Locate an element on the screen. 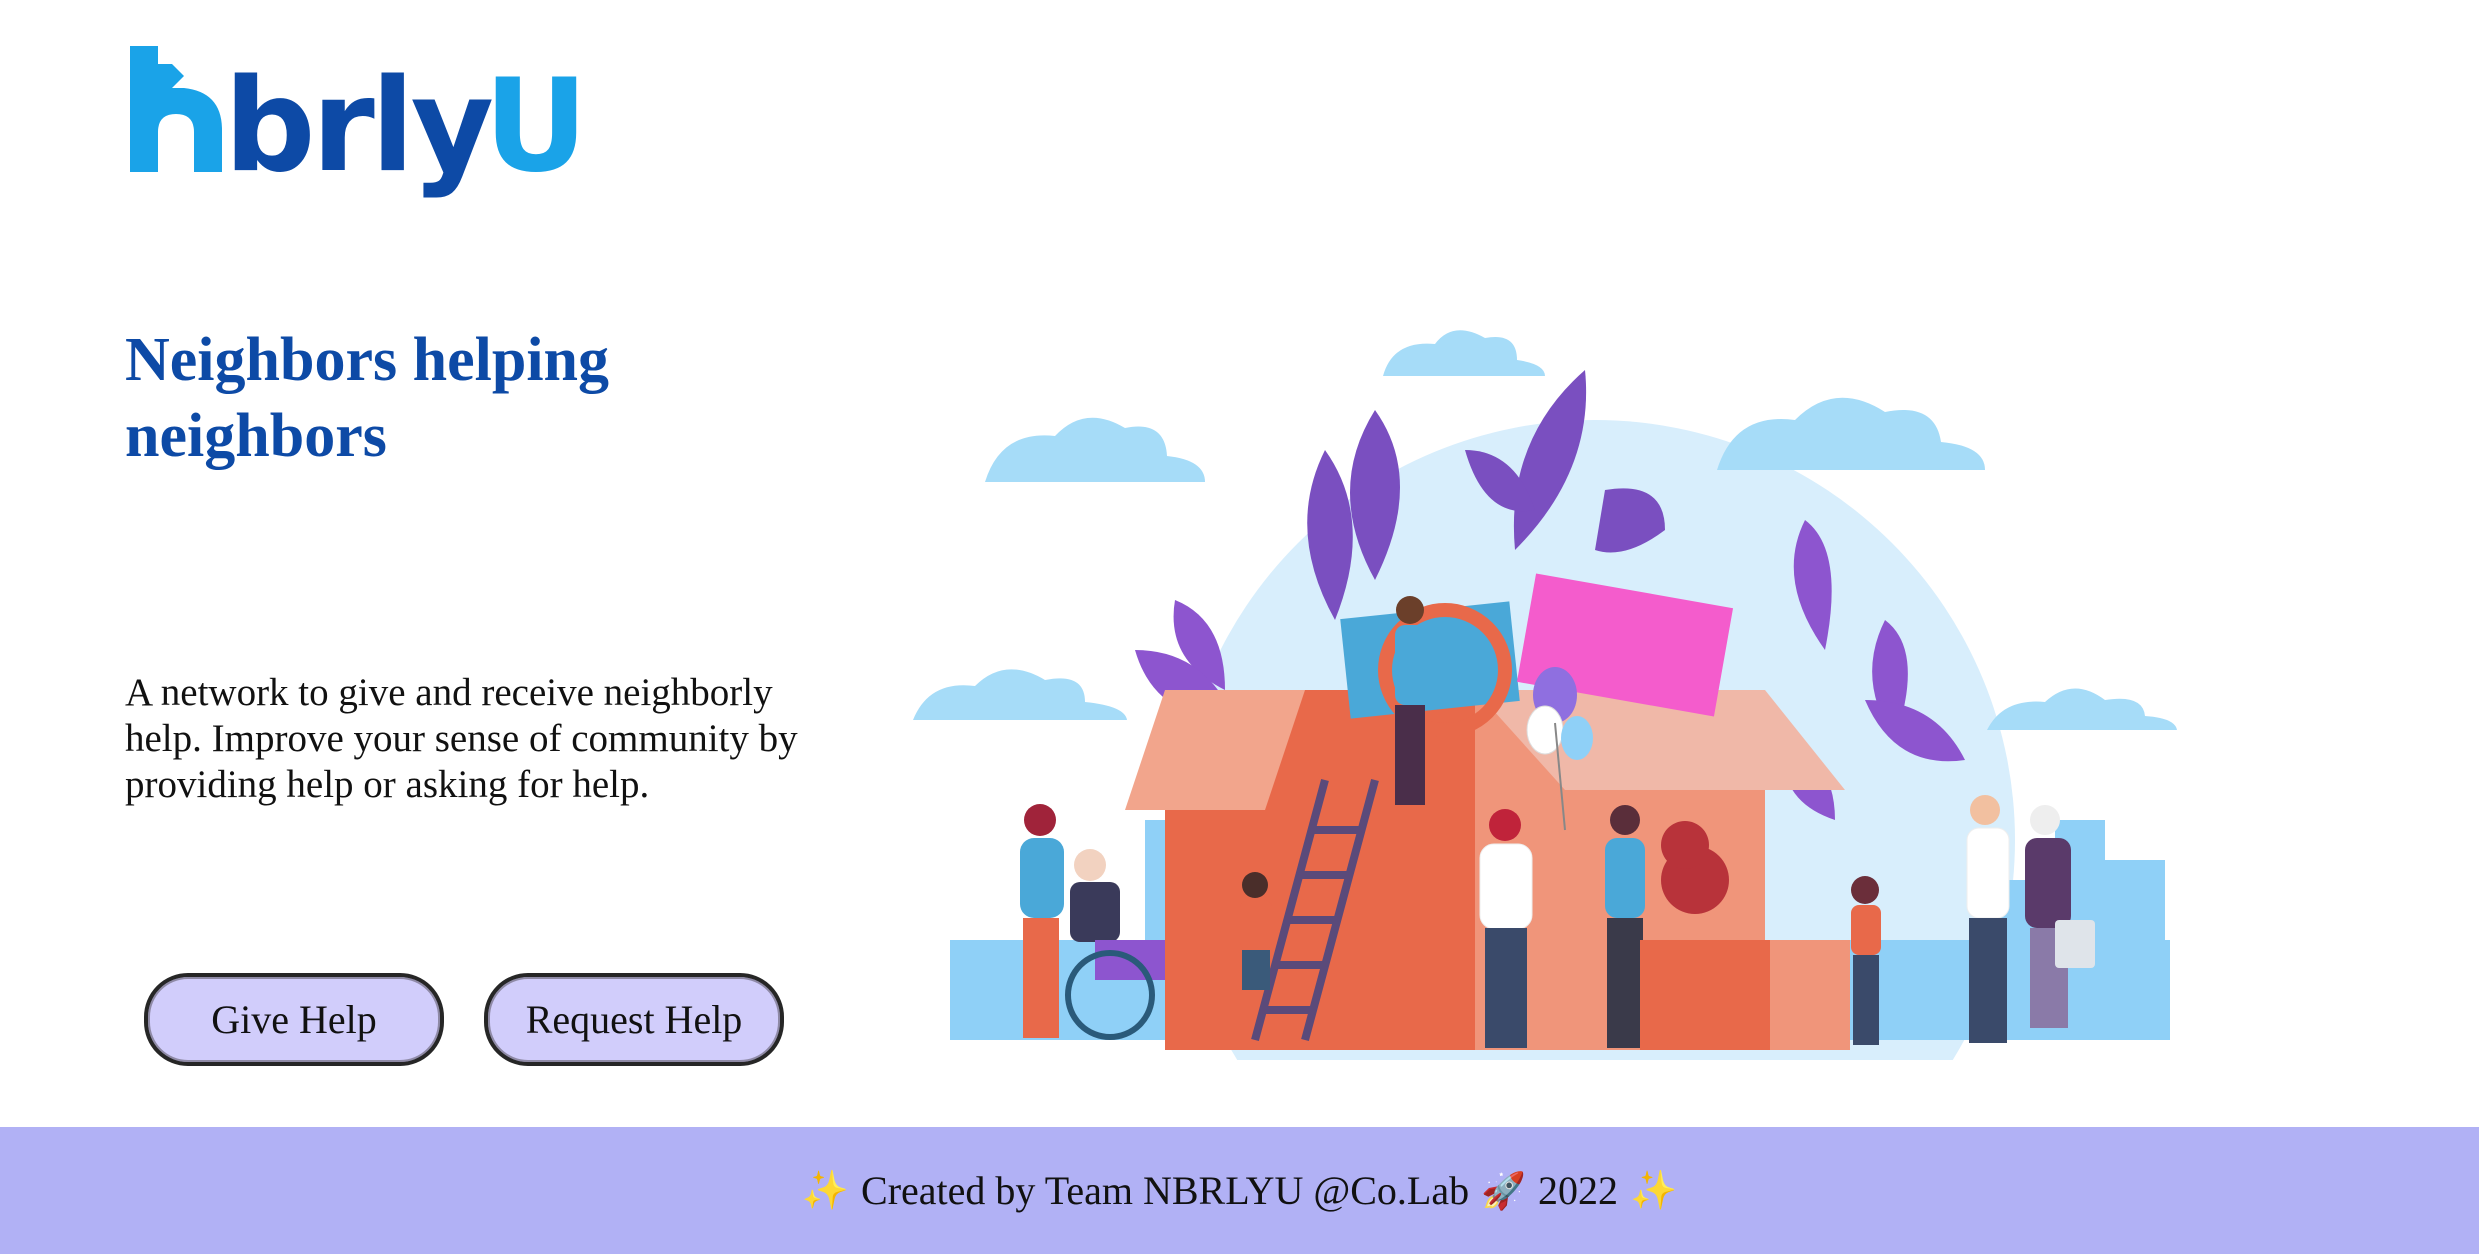 The width and height of the screenshot is (2479, 1254). hero-title: Neighbors helping neighbors is located at coordinates (367, 398).